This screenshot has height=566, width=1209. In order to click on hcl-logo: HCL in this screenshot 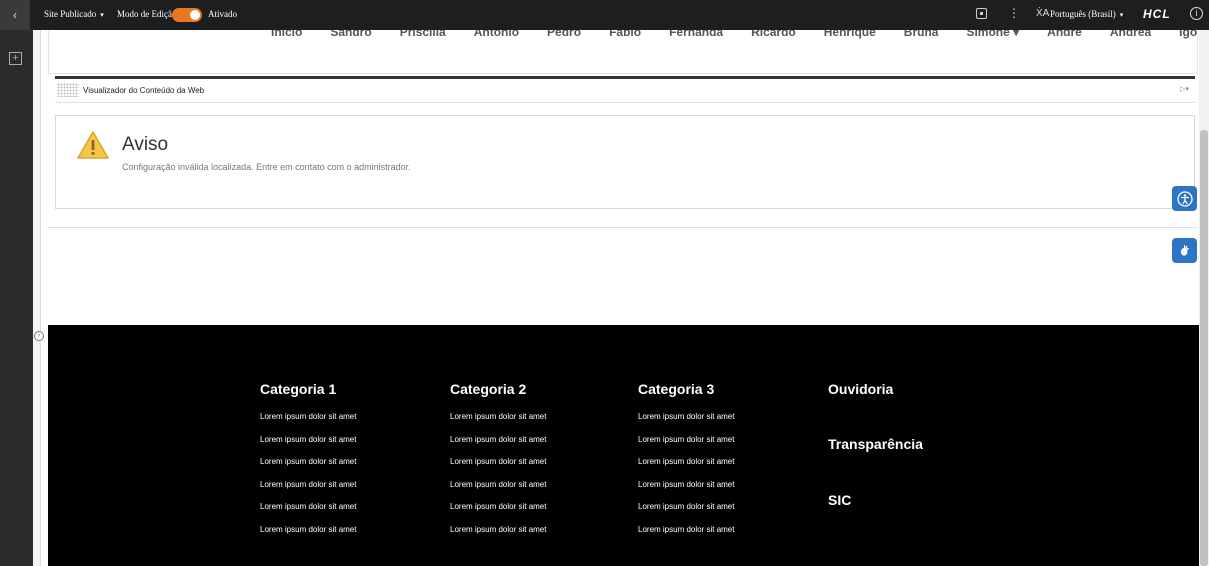, I will do `click(1157, 14)`.